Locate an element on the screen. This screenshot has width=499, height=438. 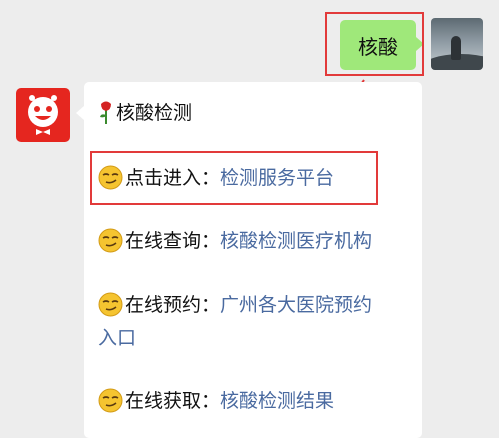
list-item: 在线查询：核酸检测医疗机构 is located at coordinates (235, 241).